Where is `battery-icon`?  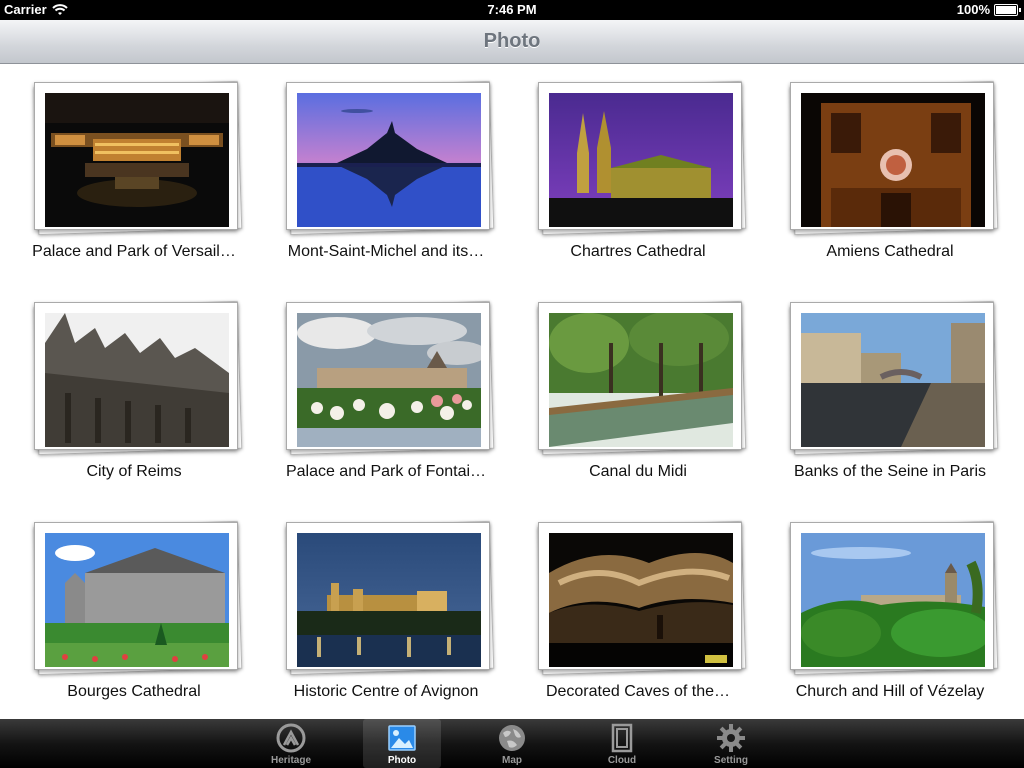 battery-icon is located at coordinates (1007, 9).